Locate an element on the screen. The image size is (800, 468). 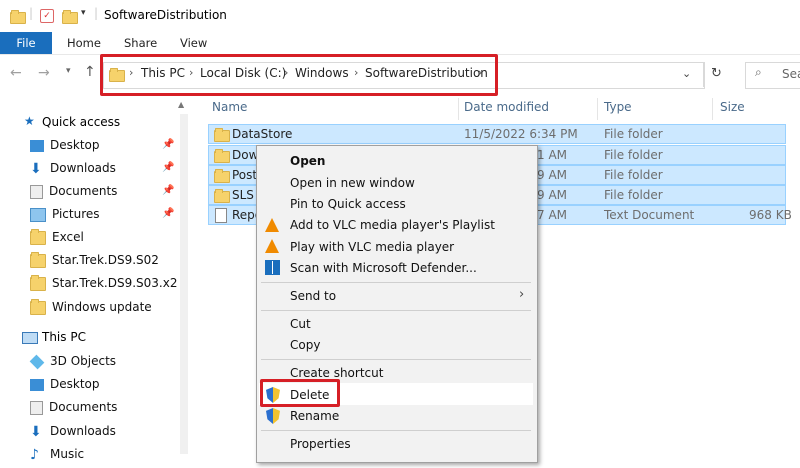
menu-item-copy: Copy is located at coordinates (305, 345).